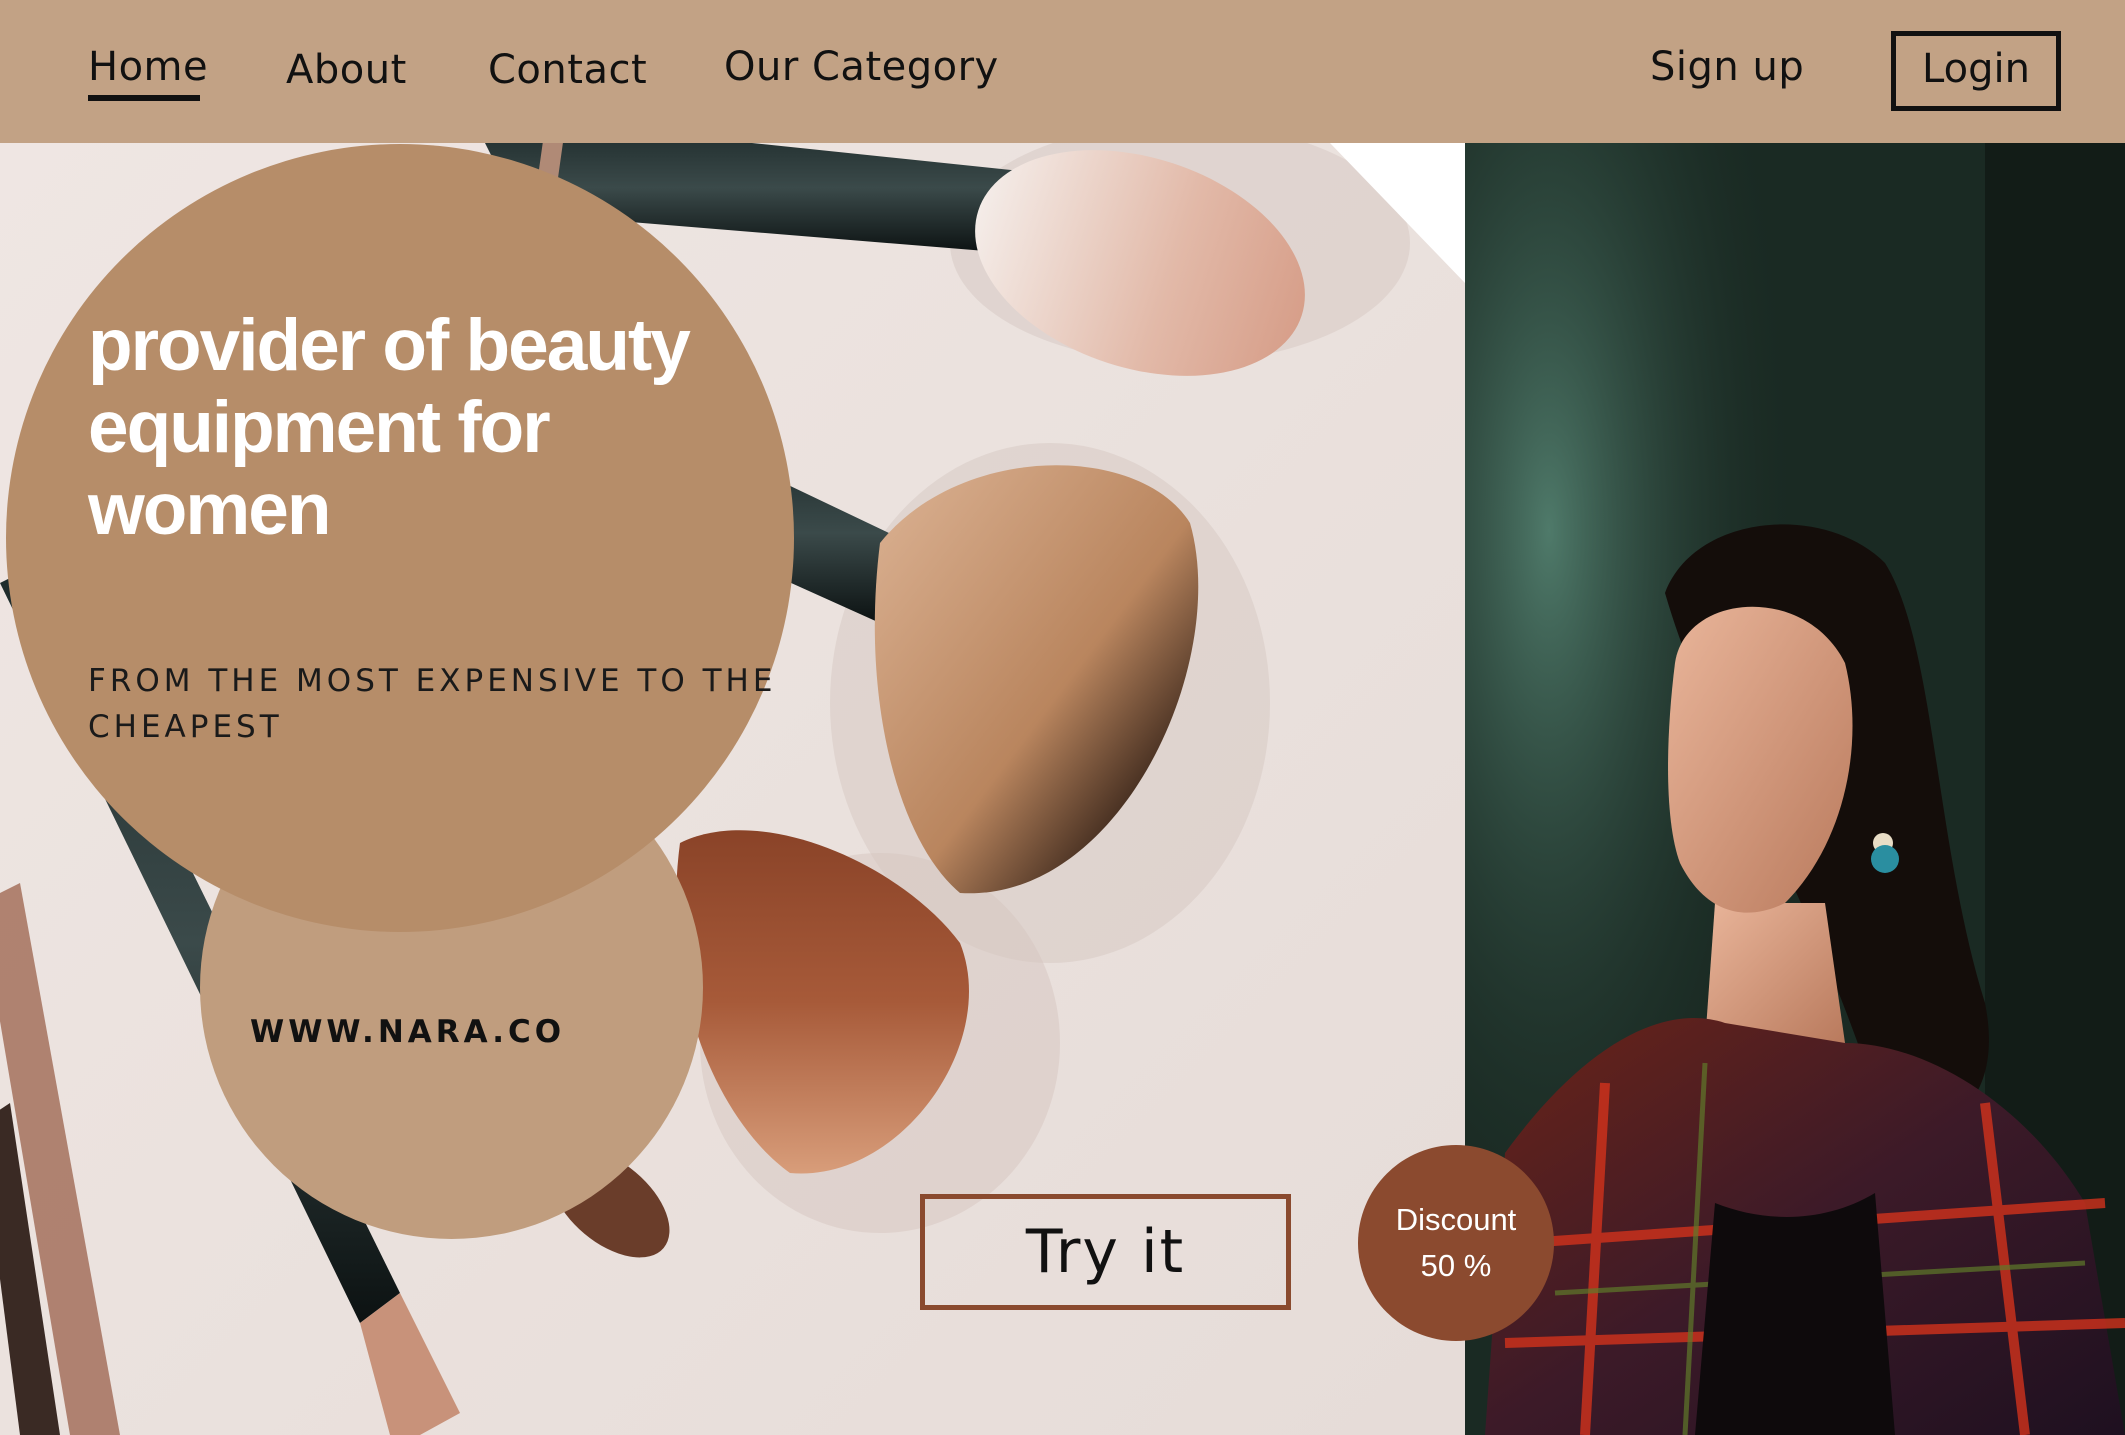 The height and width of the screenshot is (1435, 2125). What do you see at coordinates (432, 704) in the screenshot?
I see `hero-subheadline: FROM THE MOST EXPENSIVE TO THE CHEAPEST` at bounding box center [432, 704].